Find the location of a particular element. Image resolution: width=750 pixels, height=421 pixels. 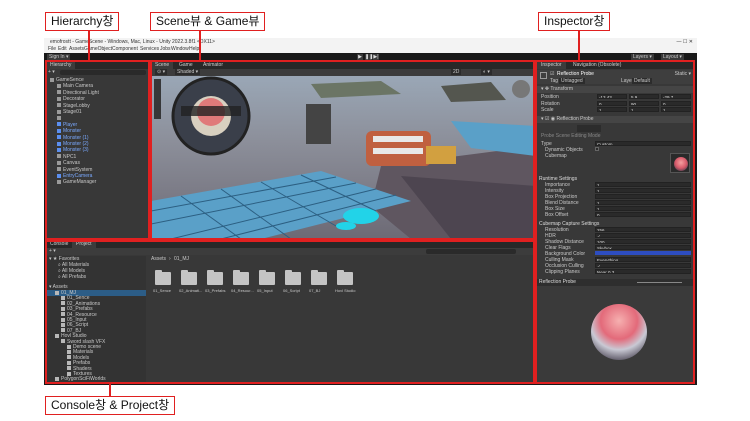

hierarchy-item: EntryCamera is located at coordinates (98, 176).